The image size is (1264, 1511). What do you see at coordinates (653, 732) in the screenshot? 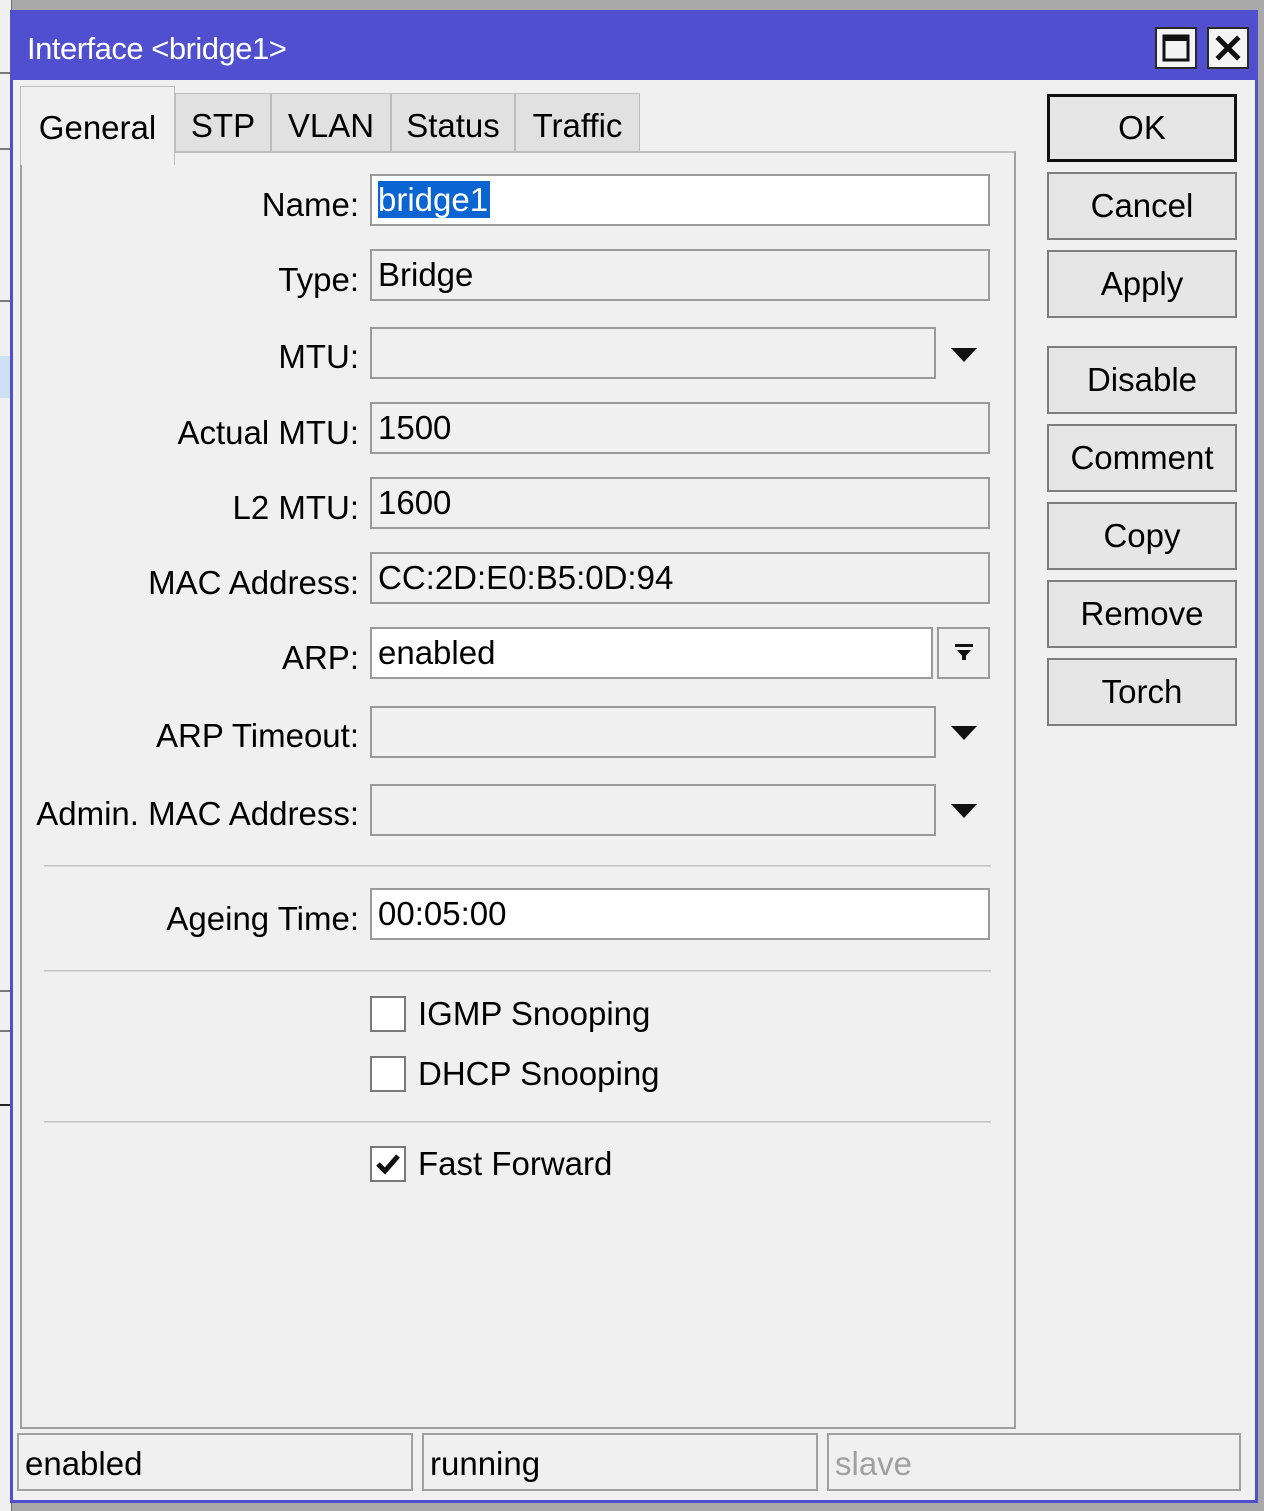
I see `arp-timeout-field` at bounding box center [653, 732].